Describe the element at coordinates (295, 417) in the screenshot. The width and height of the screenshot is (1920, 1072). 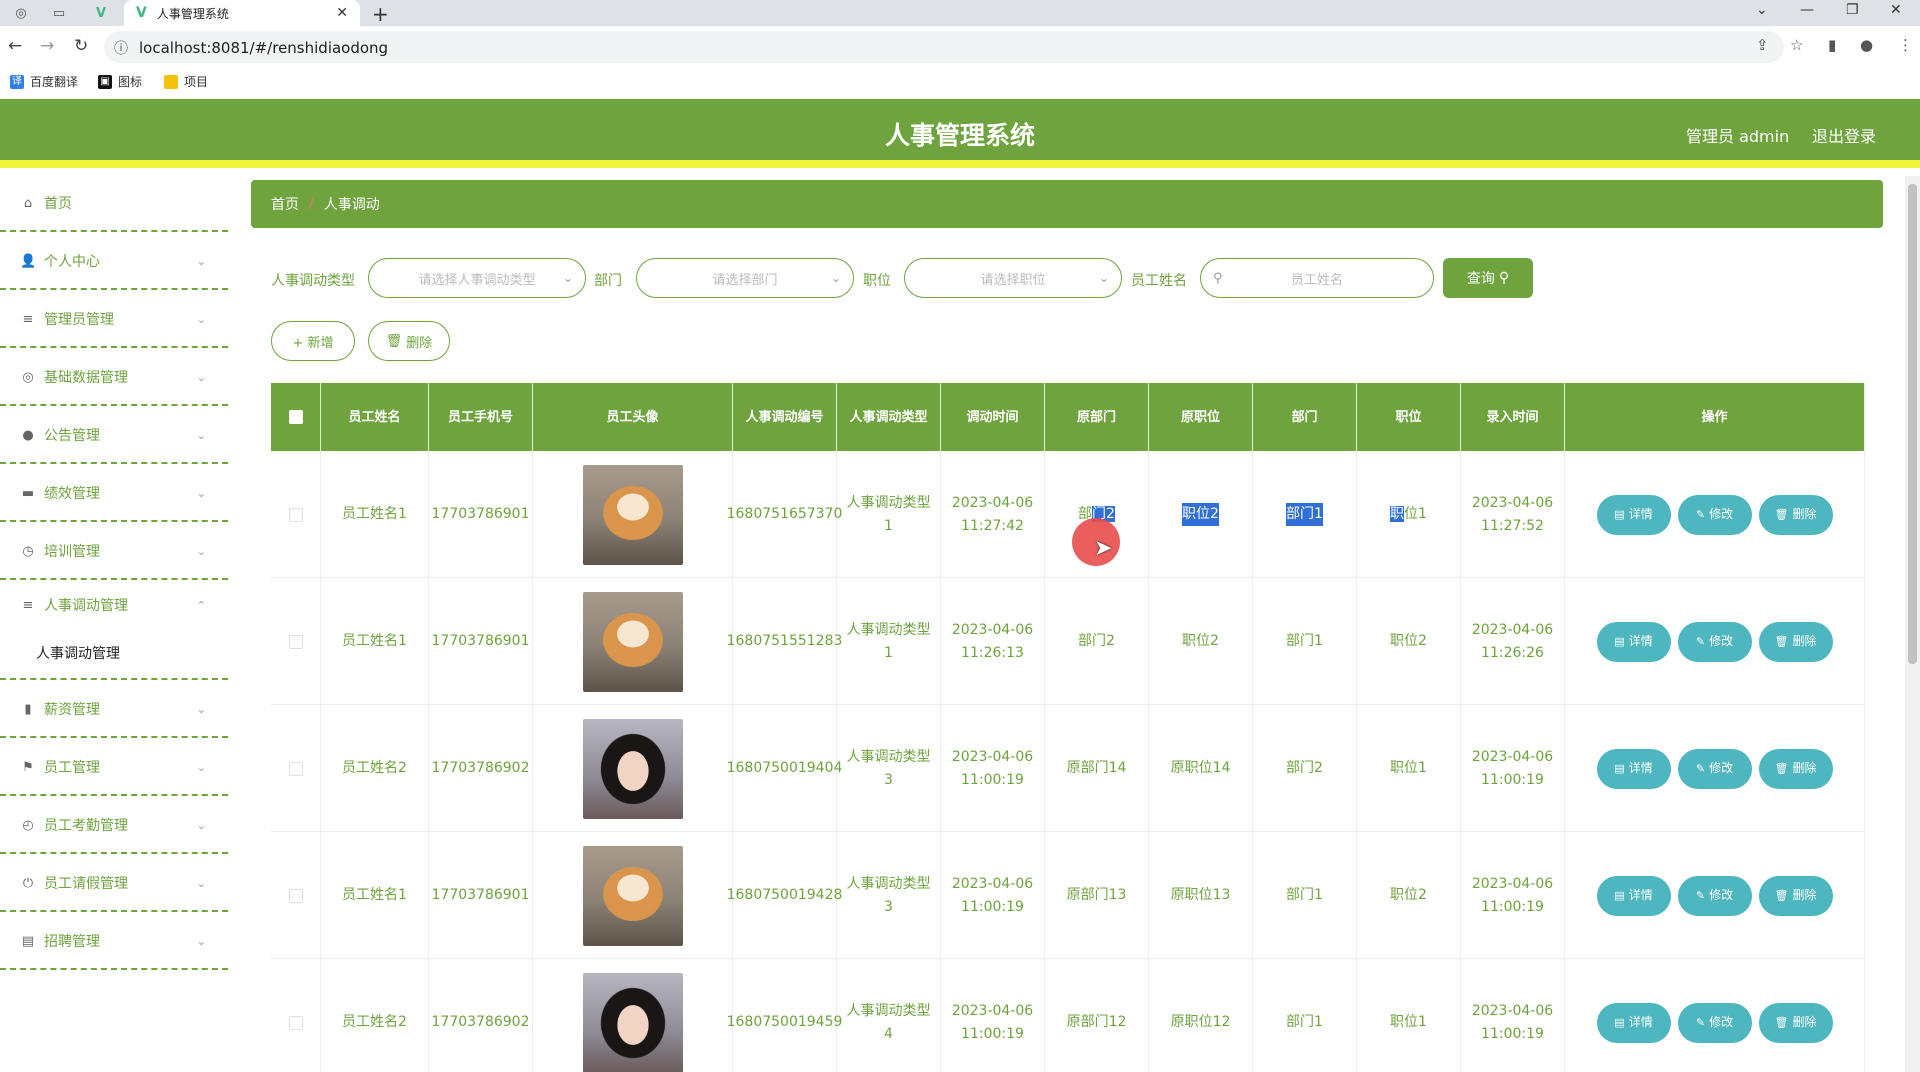
I see `select-all-checkbox` at that location.